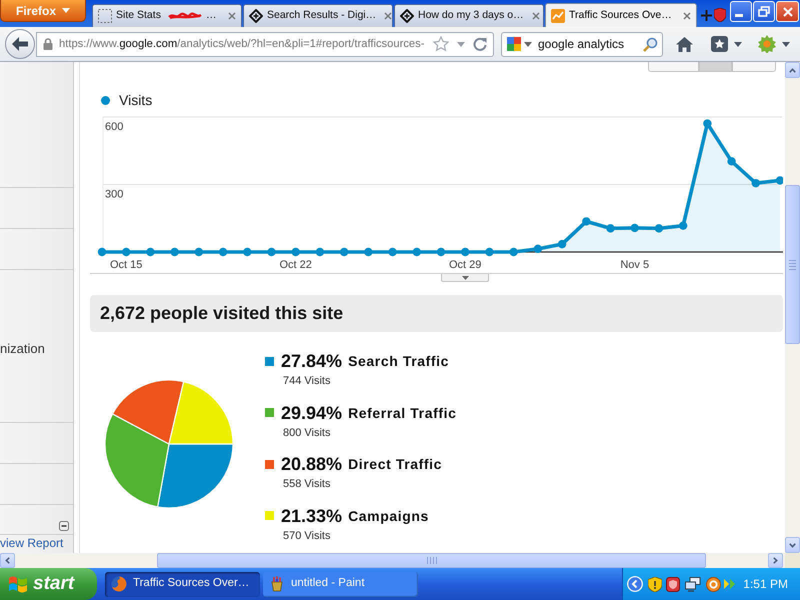  Describe the element at coordinates (22, 348) in the screenshot. I see `sidebar-item: nization` at that location.